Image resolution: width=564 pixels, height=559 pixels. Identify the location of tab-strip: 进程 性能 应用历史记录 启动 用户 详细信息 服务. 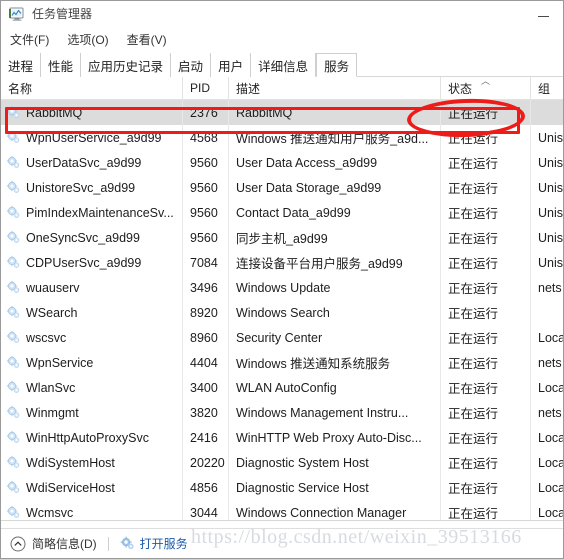
(282, 64).